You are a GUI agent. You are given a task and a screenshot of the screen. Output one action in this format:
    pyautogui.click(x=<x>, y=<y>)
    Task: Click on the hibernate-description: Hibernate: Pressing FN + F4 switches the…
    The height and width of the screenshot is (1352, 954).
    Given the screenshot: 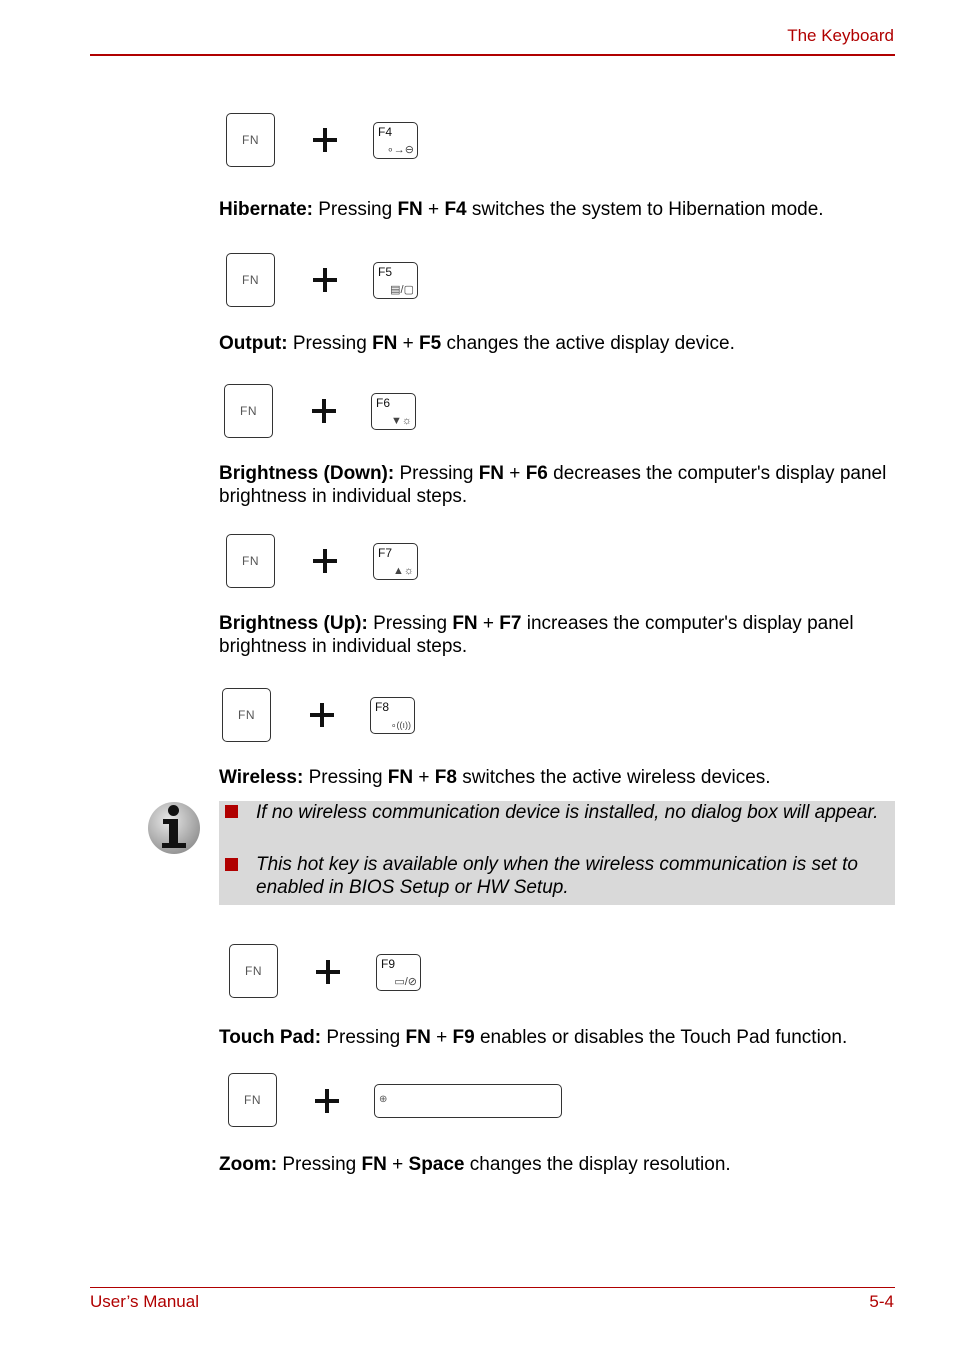 What is the action you would take?
    pyautogui.click(x=559, y=209)
    